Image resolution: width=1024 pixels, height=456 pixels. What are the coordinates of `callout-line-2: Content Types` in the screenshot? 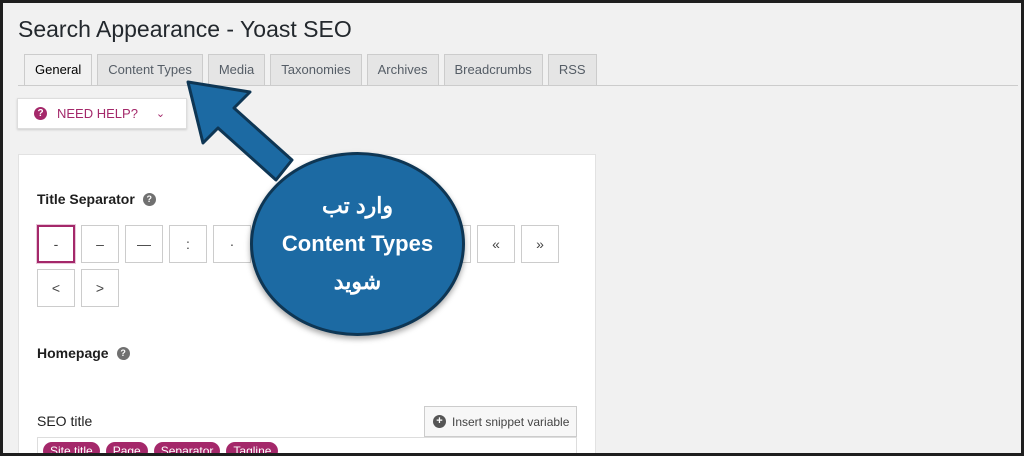 It's located at (357, 243).